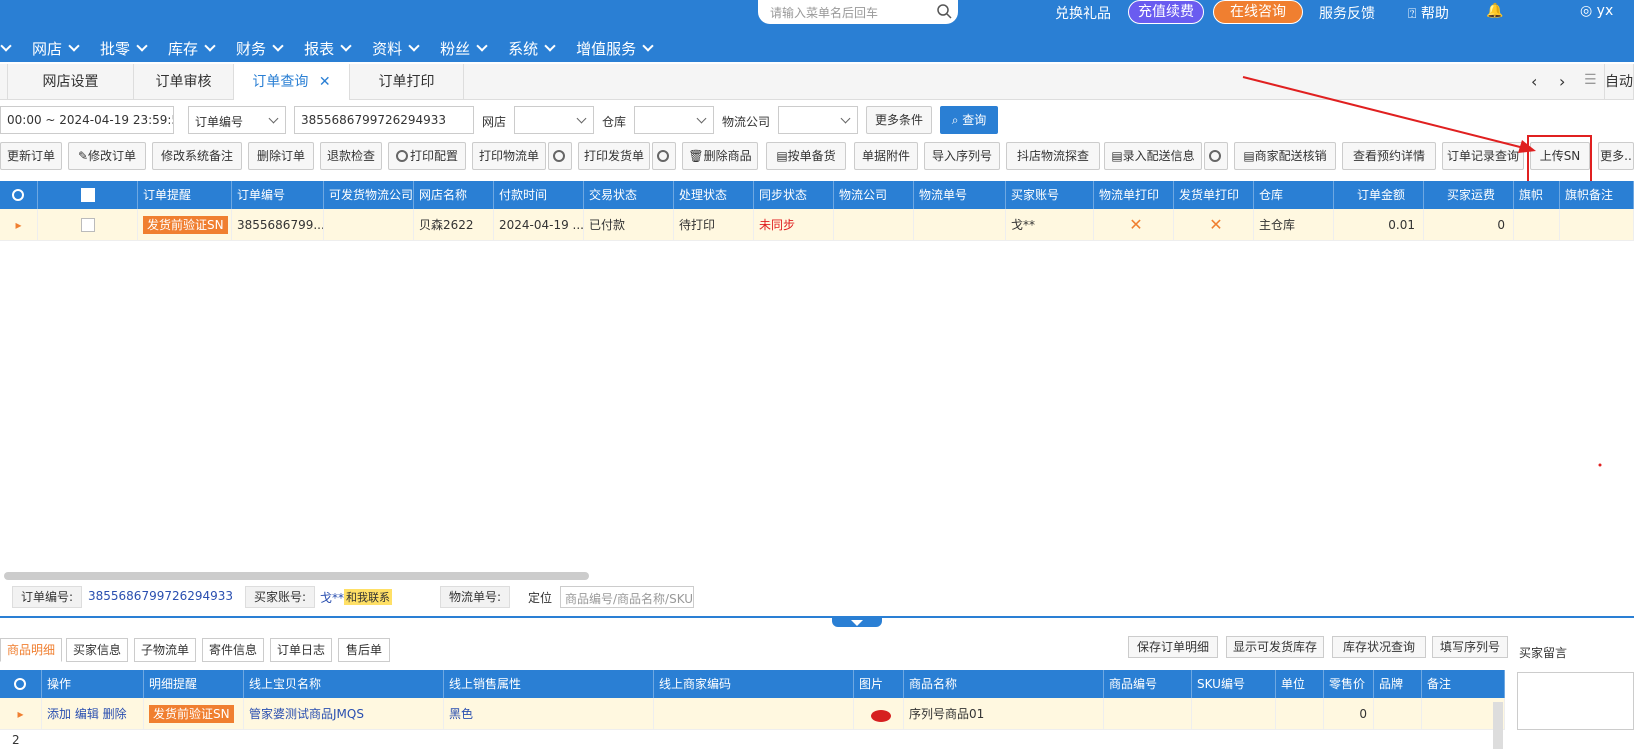  What do you see at coordinates (629, 195) in the screenshot?
I see `col-trade-status: 交易状态` at bounding box center [629, 195].